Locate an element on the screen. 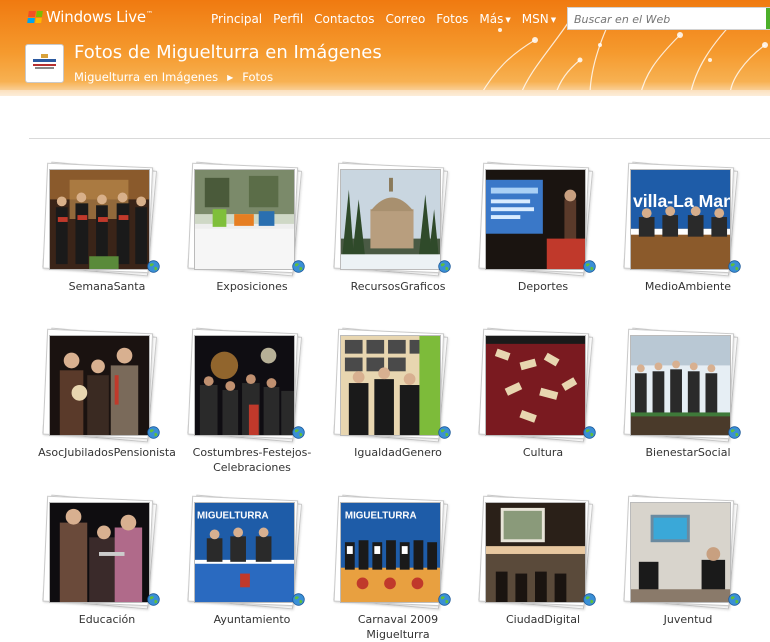 The image size is (770, 642). album-cultura: Cultura is located at coordinates (543, 393).